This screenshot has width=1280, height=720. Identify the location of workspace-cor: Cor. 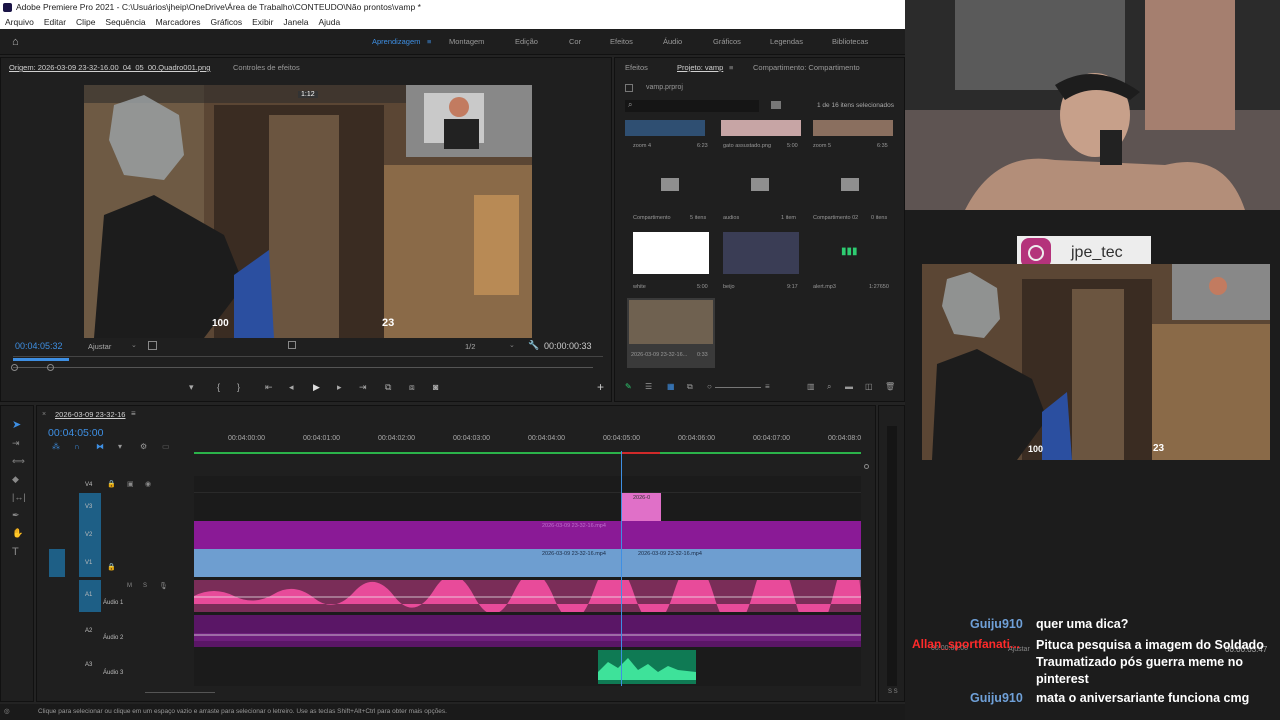
(575, 42).